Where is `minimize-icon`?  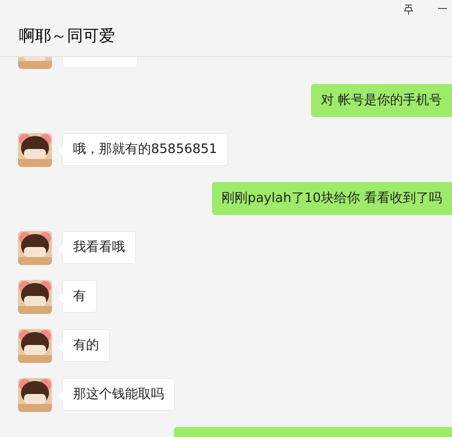
minimize-icon is located at coordinates (442, 9).